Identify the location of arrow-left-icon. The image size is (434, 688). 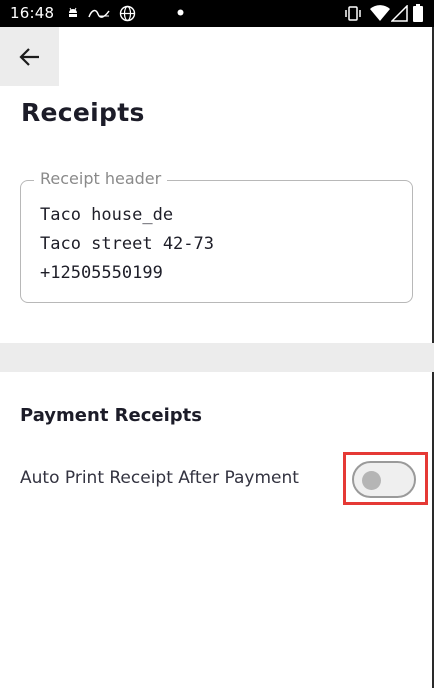
(28, 56).